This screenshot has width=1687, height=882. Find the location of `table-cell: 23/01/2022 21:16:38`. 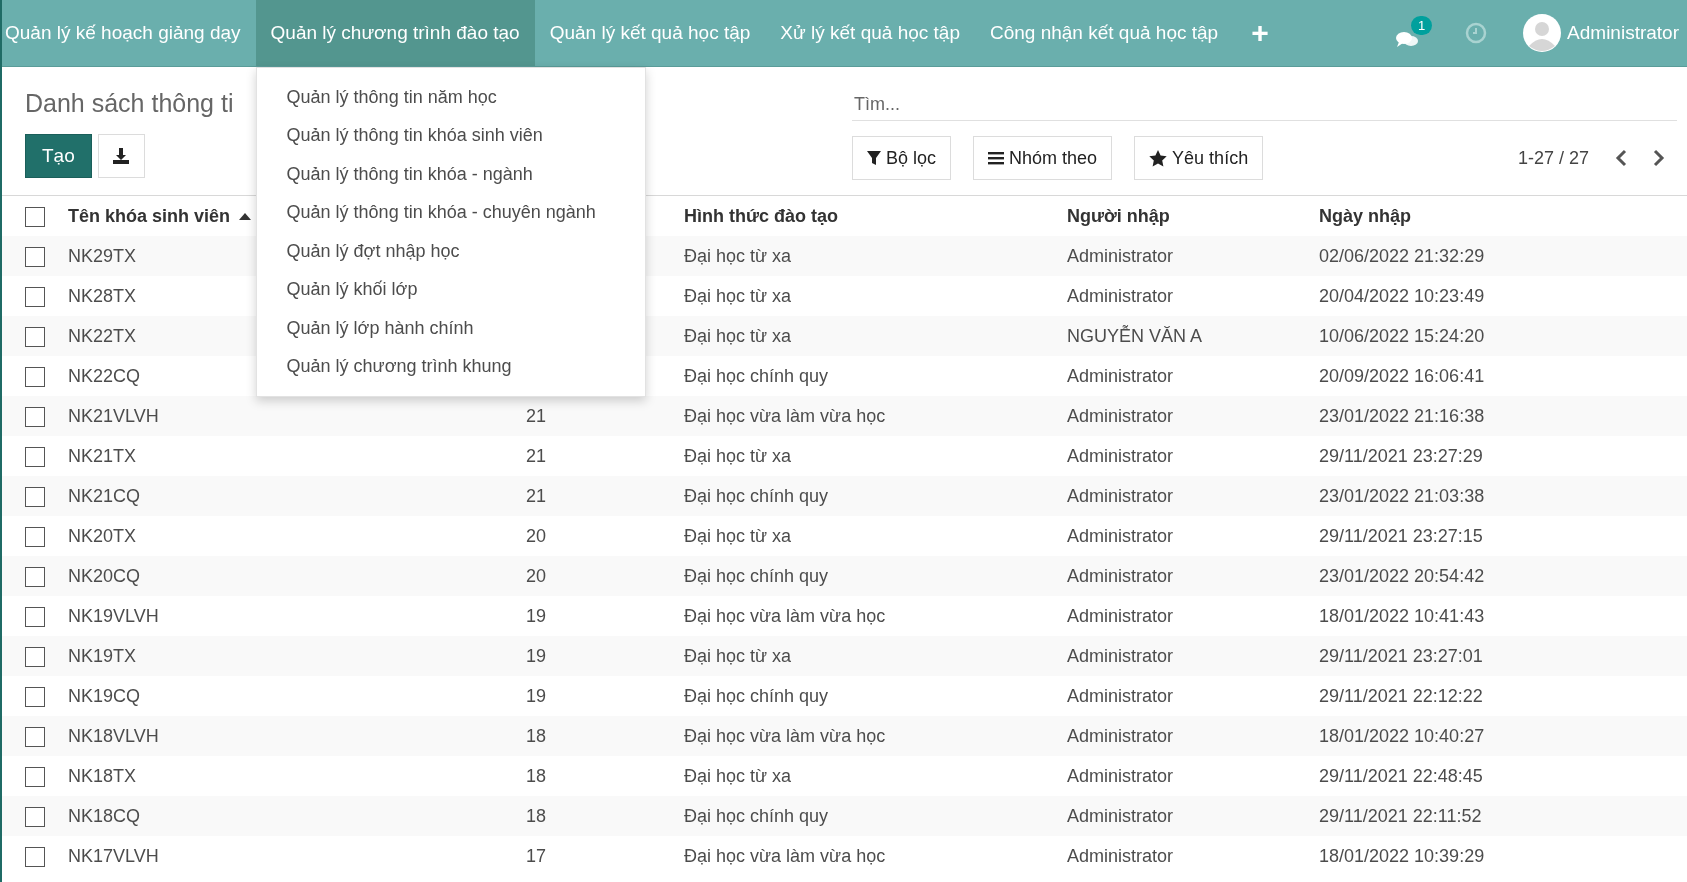

table-cell: 23/01/2022 21:16:38 is located at coordinates (1402, 415).